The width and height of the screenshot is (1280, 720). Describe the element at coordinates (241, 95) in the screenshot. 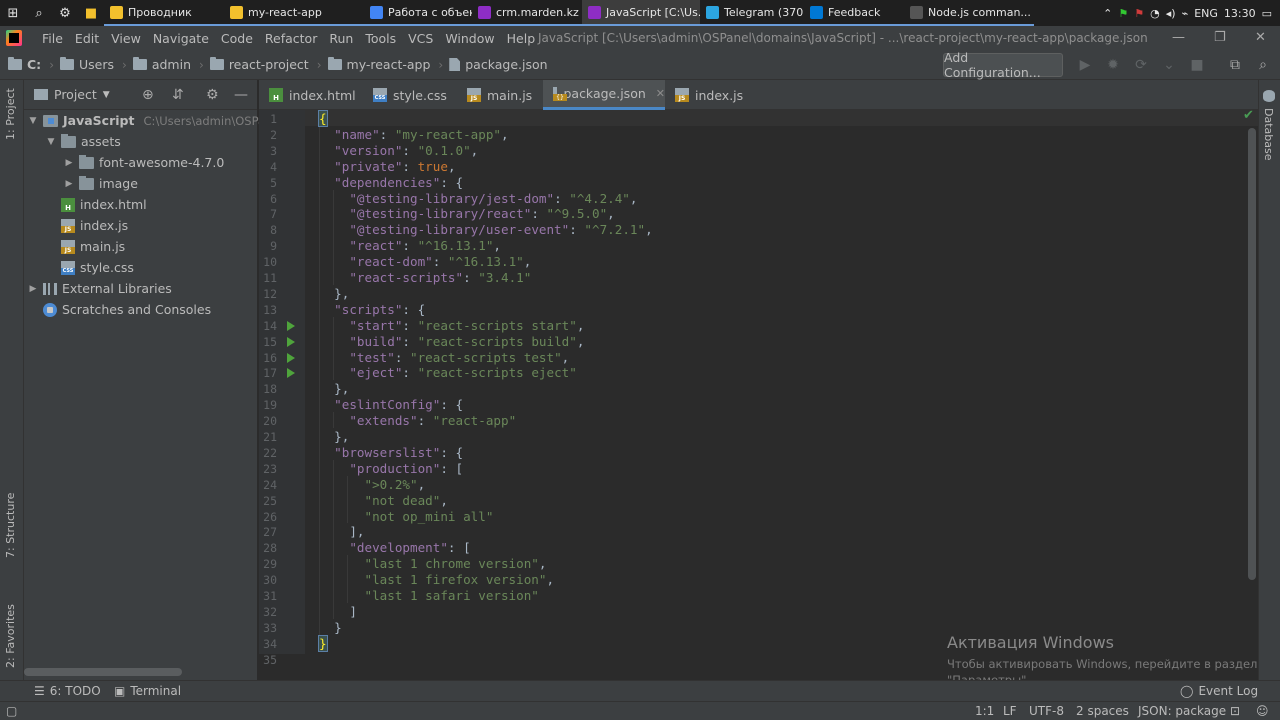

I see `hide-icon: —` at that location.